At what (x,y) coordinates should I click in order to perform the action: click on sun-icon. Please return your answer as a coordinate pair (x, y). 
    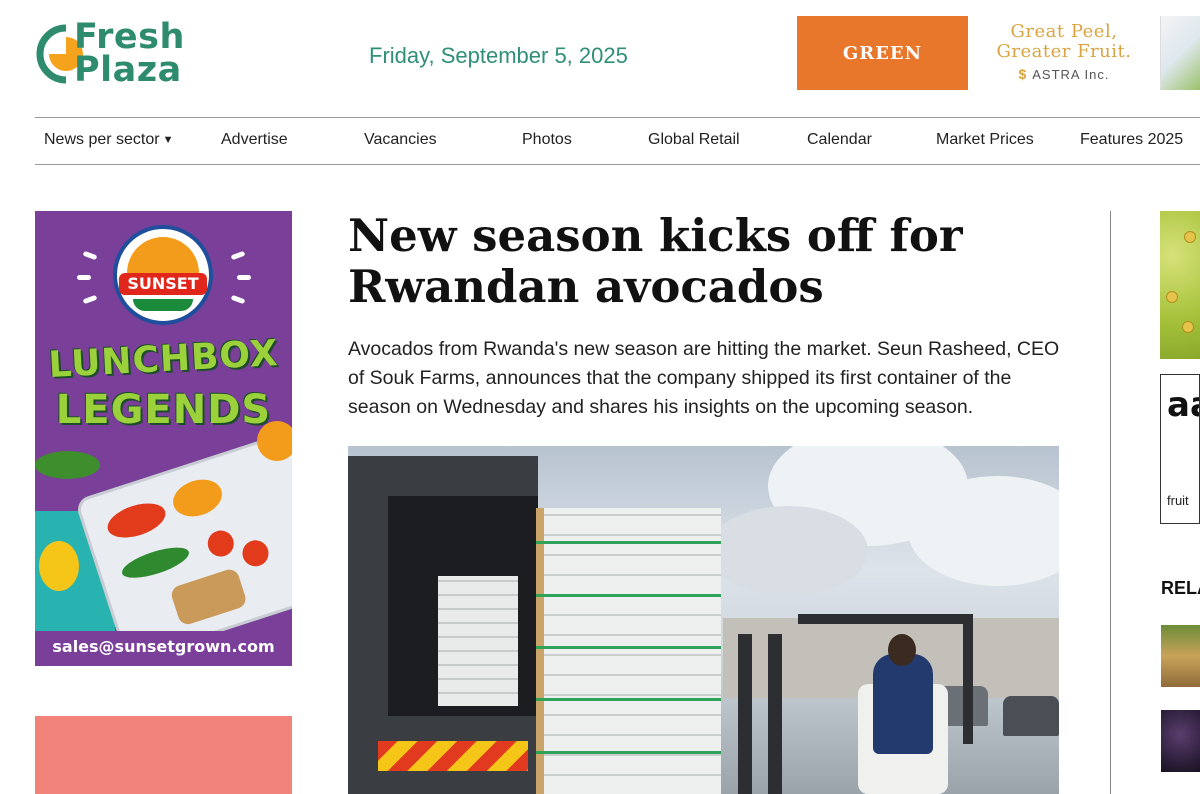
    Looking at the image, I should click on (163, 257).